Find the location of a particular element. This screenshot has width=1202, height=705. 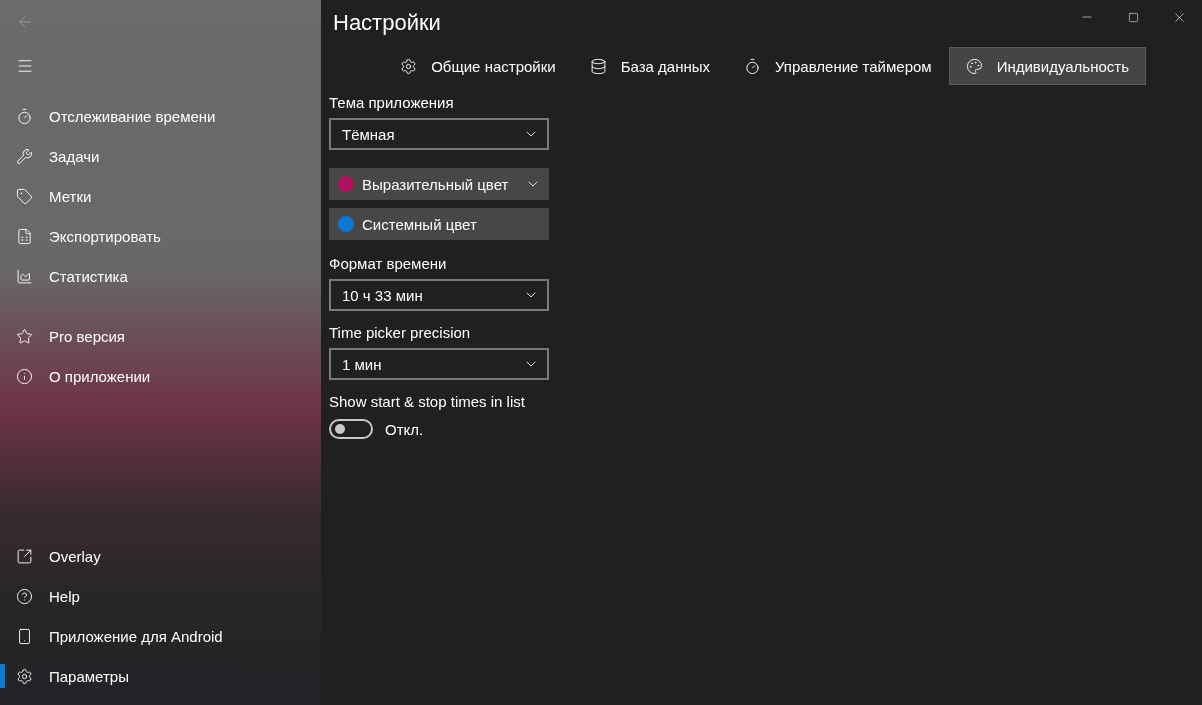

sidebar-item: Метки is located at coordinates (160, 196).